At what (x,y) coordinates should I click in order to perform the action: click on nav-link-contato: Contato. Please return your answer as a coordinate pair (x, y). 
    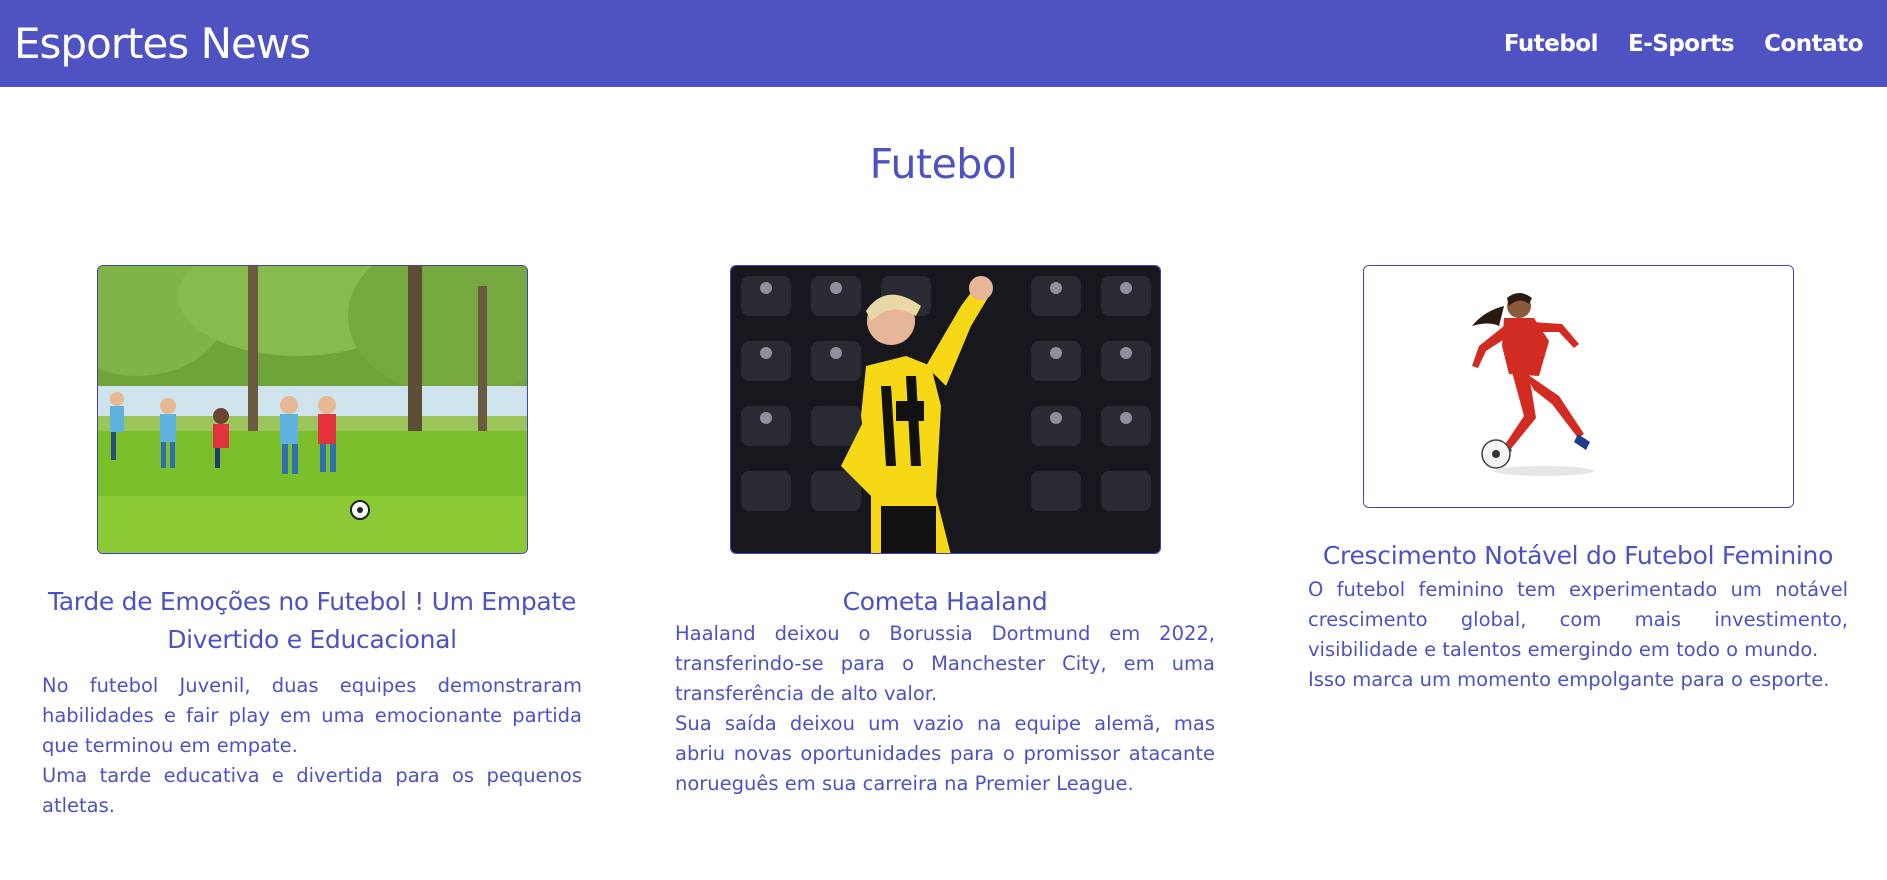
    Looking at the image, I should click on (1813, 44).